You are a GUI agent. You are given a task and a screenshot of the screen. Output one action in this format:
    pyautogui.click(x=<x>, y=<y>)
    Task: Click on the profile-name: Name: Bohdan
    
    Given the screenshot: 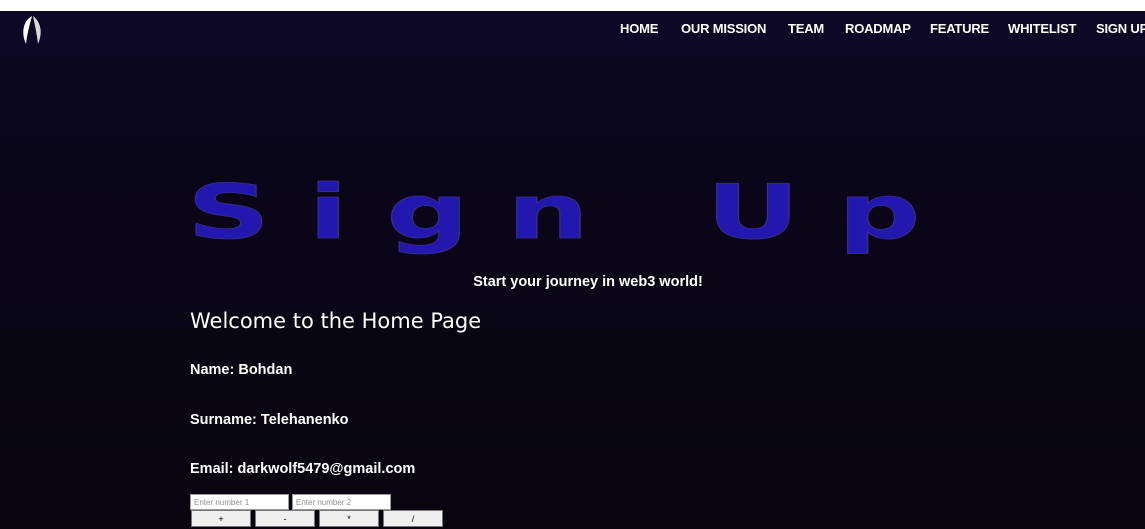 What is the action you would take?
    pyautogui.click(x=241, y=370)
    